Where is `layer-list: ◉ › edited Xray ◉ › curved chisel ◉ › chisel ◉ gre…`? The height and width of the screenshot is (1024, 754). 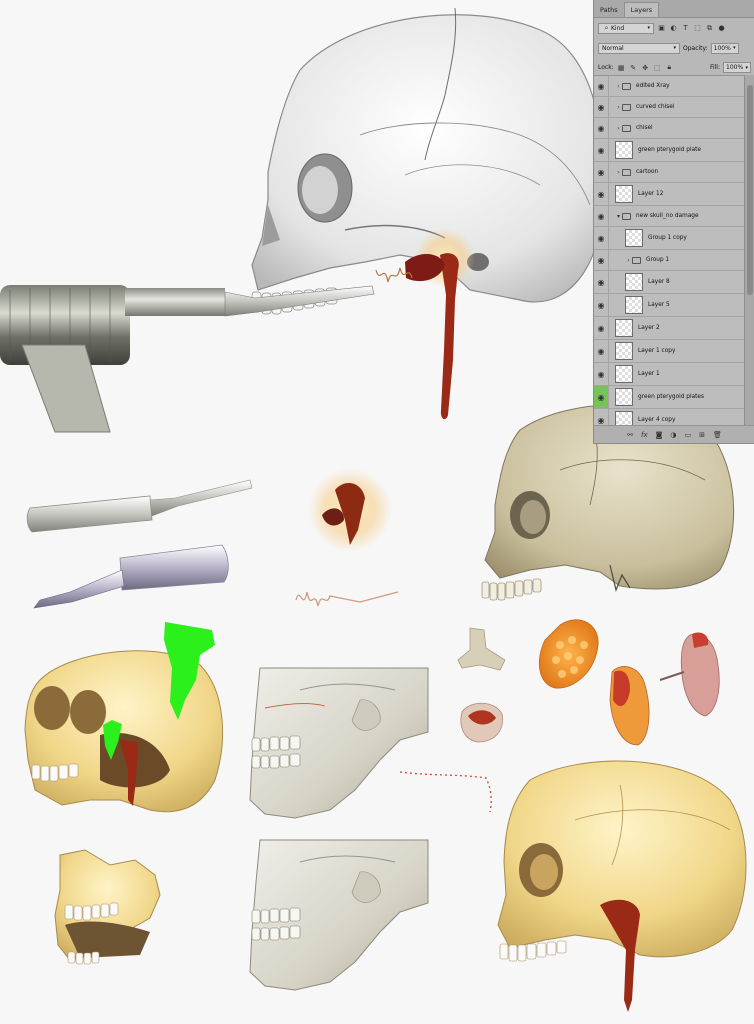 layer-list: ◉ › edited Xray ◉ › curved chisel ◉ › chisel ◉ gre… is located at coordinates (669, 253).